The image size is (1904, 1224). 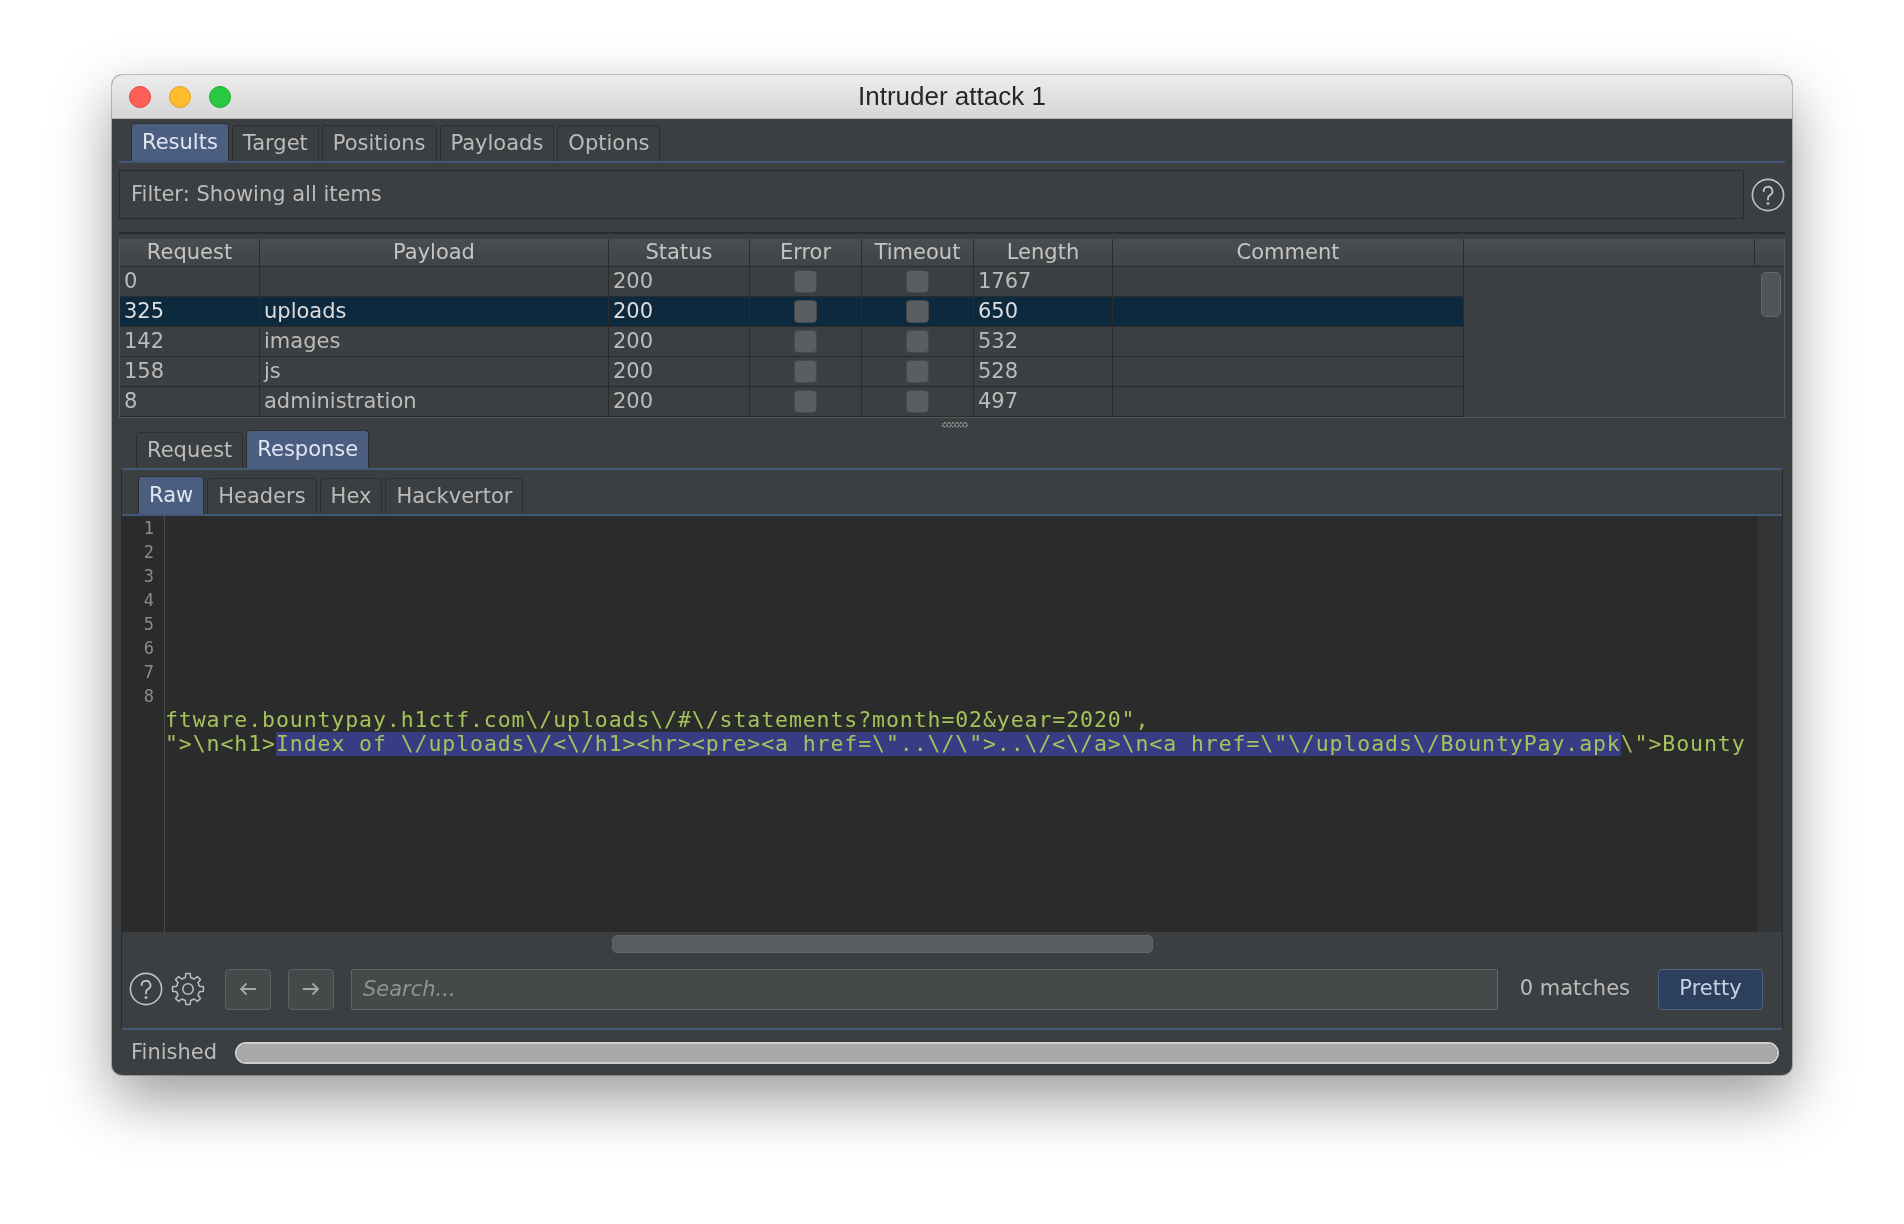 What do you see at coordinates (806, 252) in the screenshot?
I see `column-header: Error` at bounding box center [806, 252].